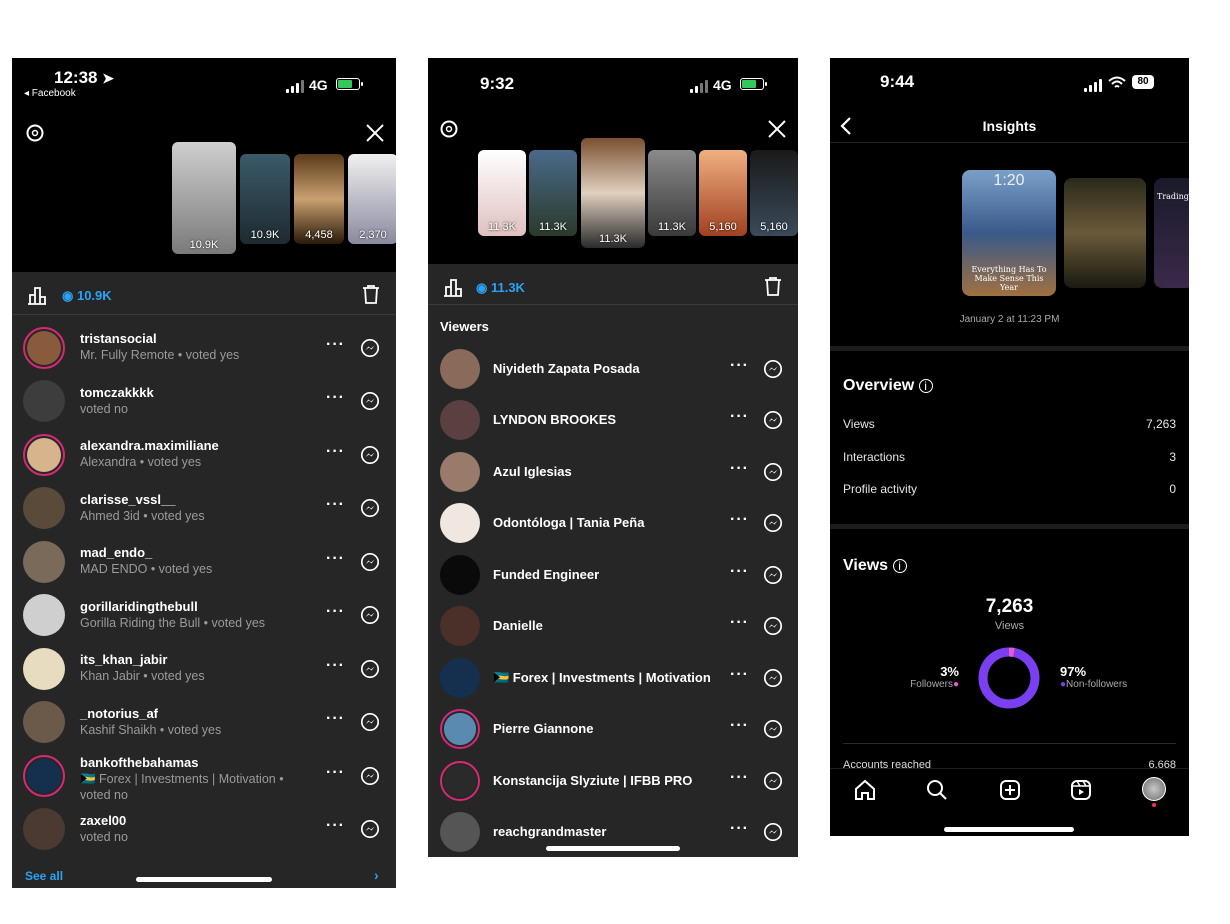 This screenshot has width=1230, height=924. What do you see at coordinates (1154, 789) in the screenshot?
I see `profile-avatar` at bounding box center [1154, 789].